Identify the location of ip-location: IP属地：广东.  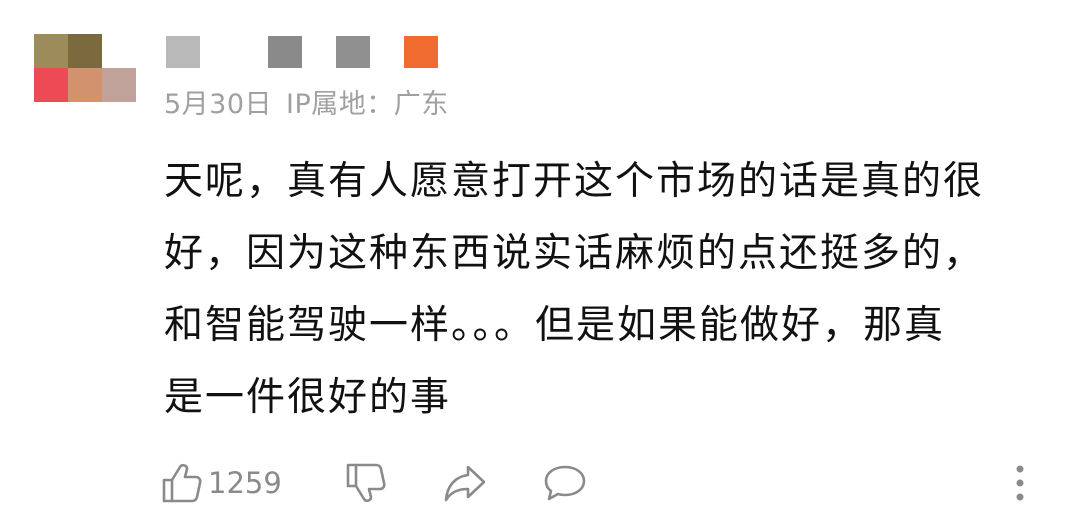
(367, 104).